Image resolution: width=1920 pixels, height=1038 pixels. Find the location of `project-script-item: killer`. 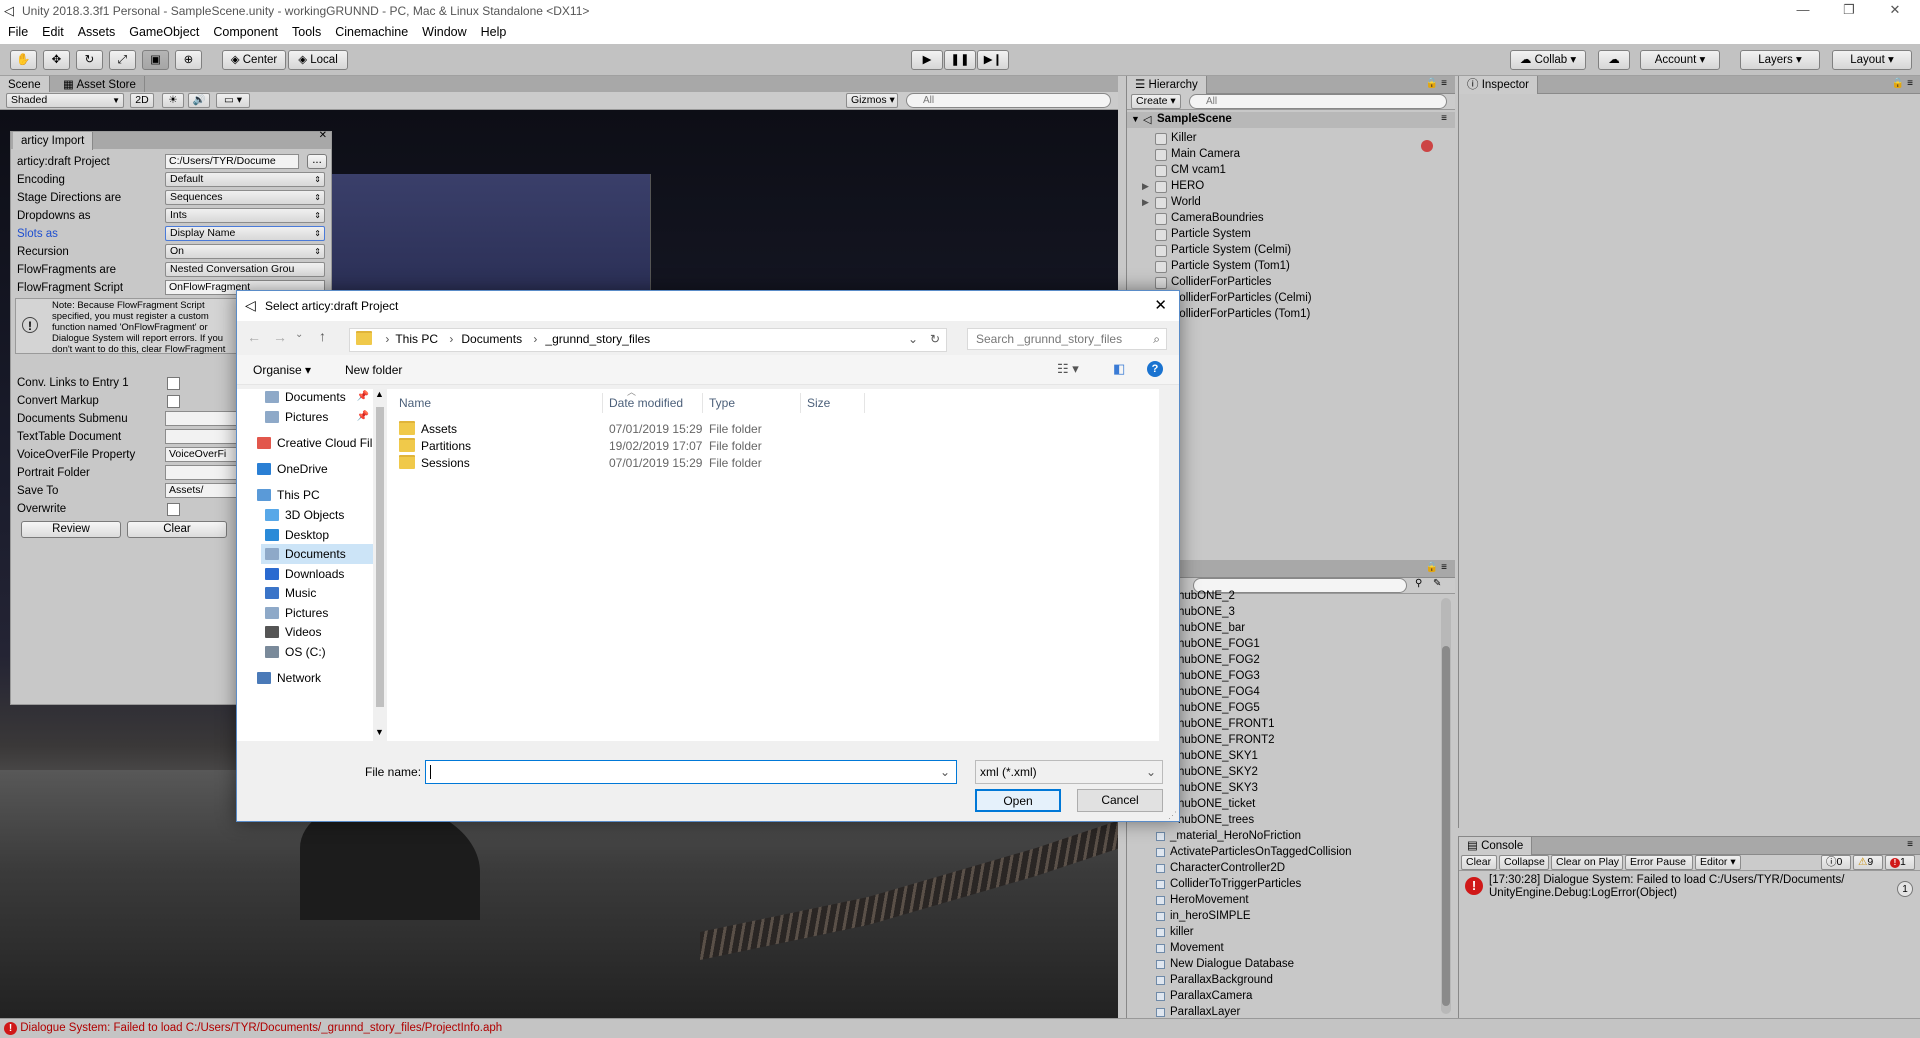

project-script-item: killer is located at coordinates (1182, 932).